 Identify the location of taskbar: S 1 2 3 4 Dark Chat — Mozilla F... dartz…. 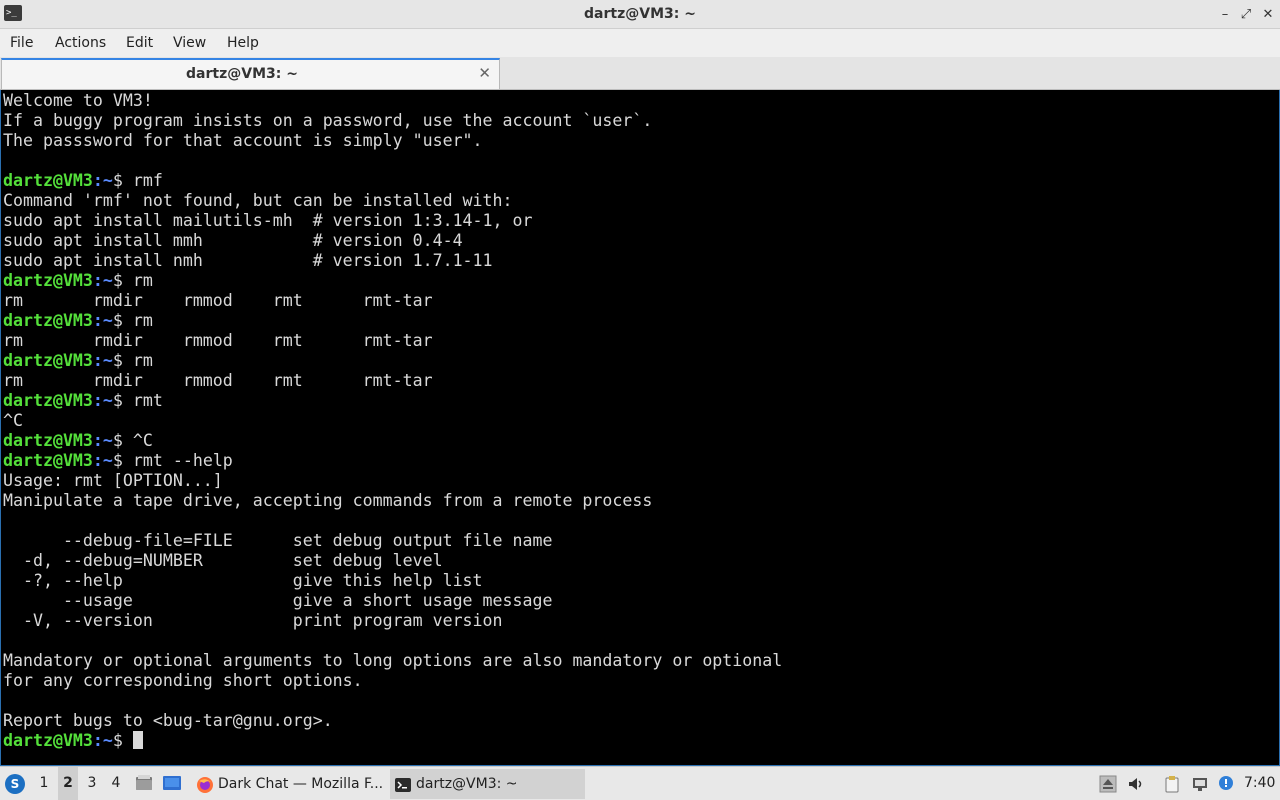
(640, 783).